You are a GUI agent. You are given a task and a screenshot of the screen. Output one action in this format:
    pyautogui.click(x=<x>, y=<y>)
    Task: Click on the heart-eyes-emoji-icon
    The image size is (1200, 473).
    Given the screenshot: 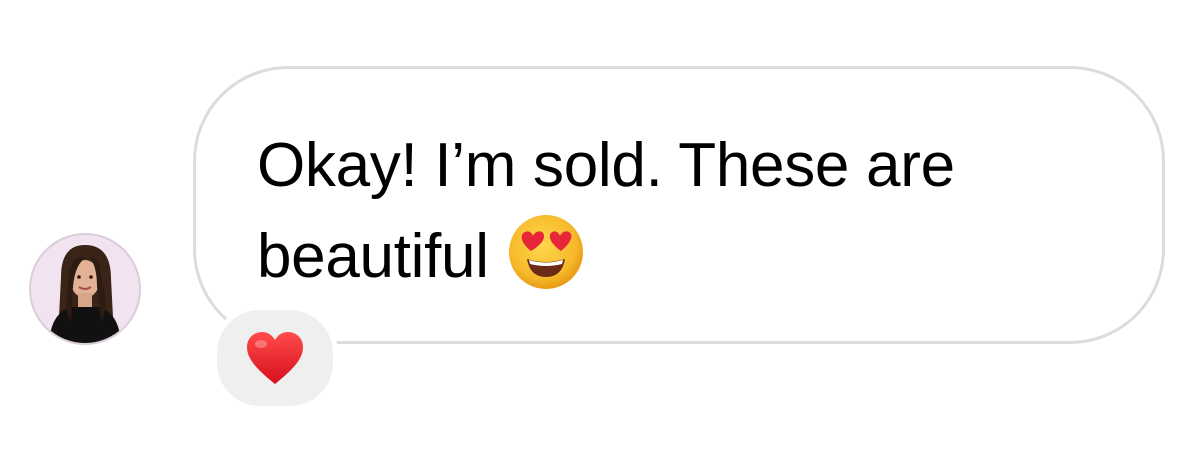 What is the action you would take?
    pyautogui.click(x=545, y=252)
    